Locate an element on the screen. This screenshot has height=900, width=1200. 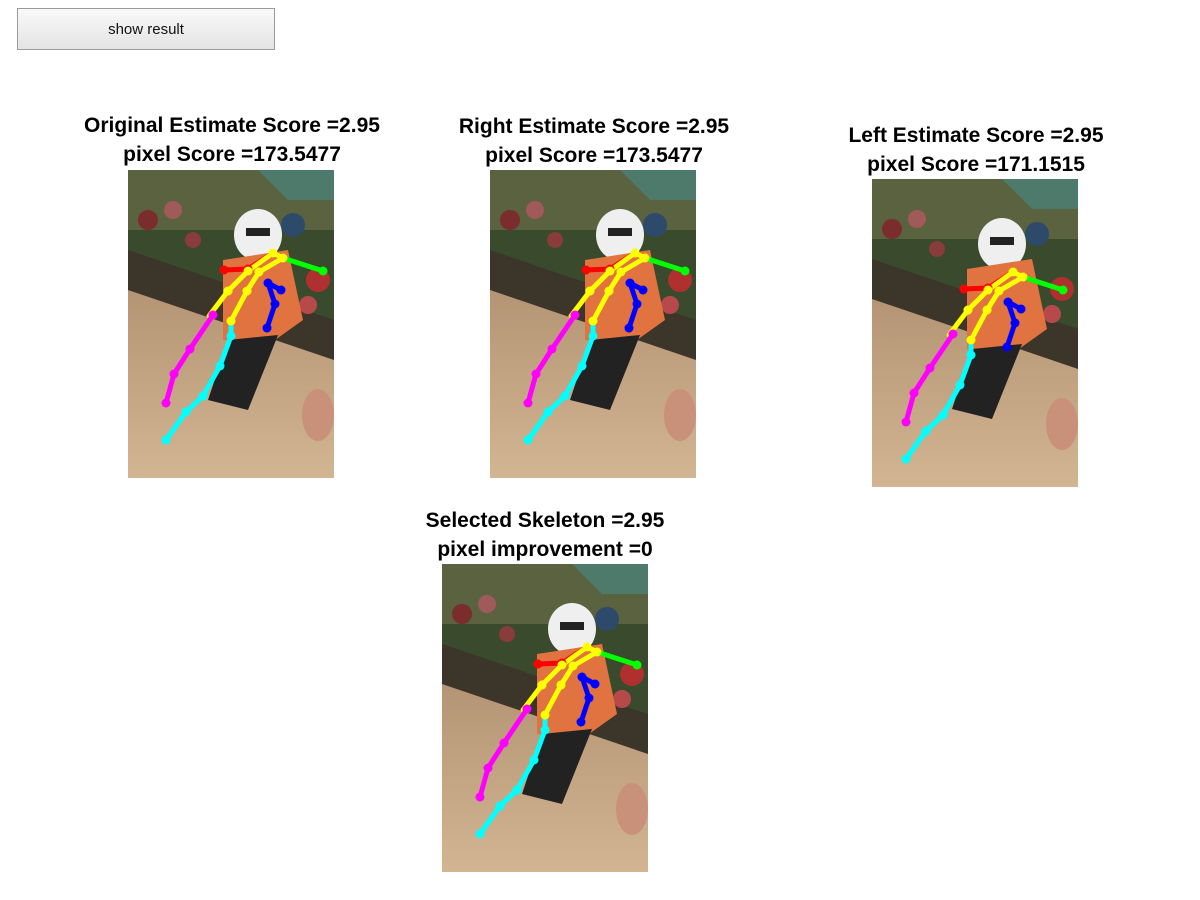
original-estimate-image is located at coordinates (231, 324).